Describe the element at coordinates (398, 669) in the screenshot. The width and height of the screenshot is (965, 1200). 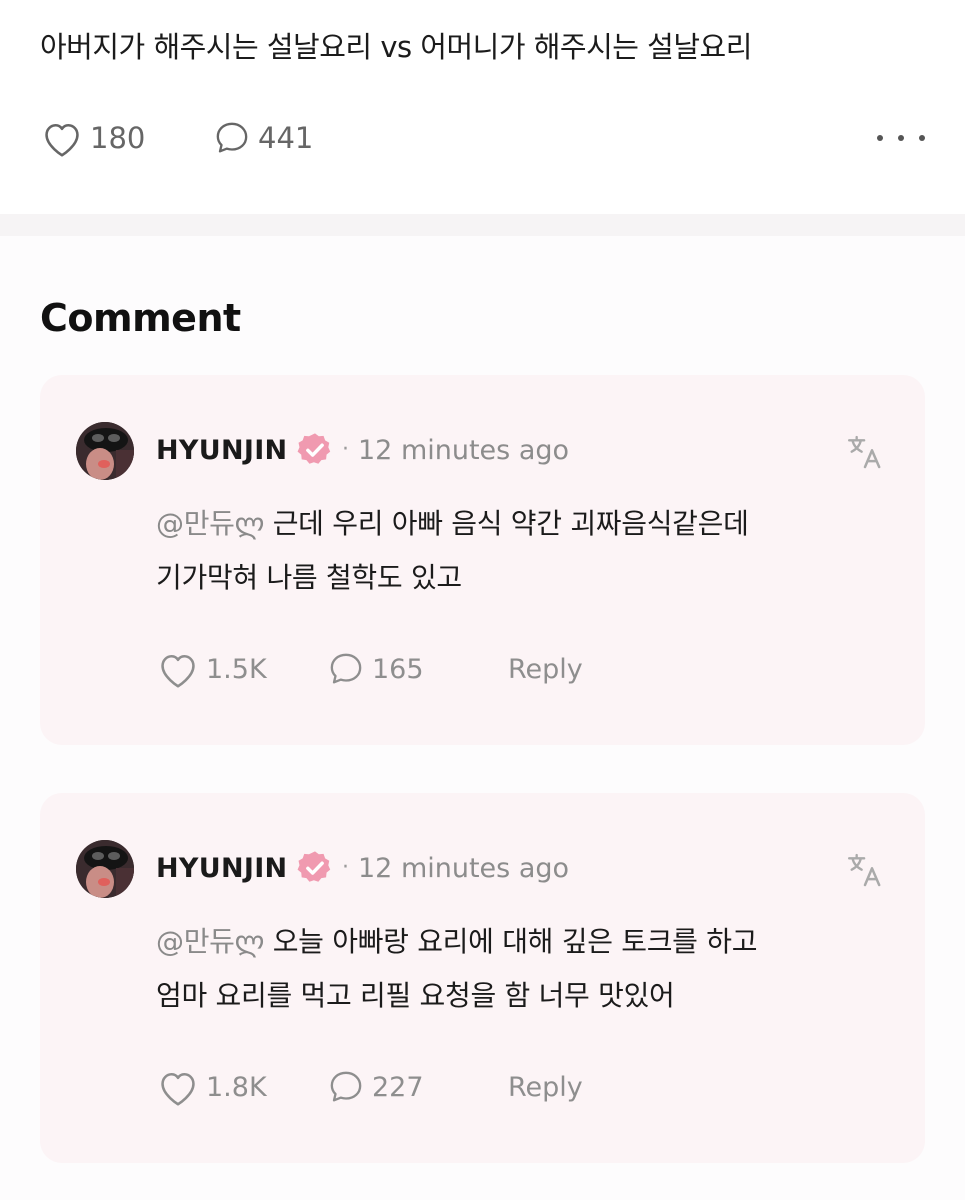
I see `comment-reply-count: 165` at that location.